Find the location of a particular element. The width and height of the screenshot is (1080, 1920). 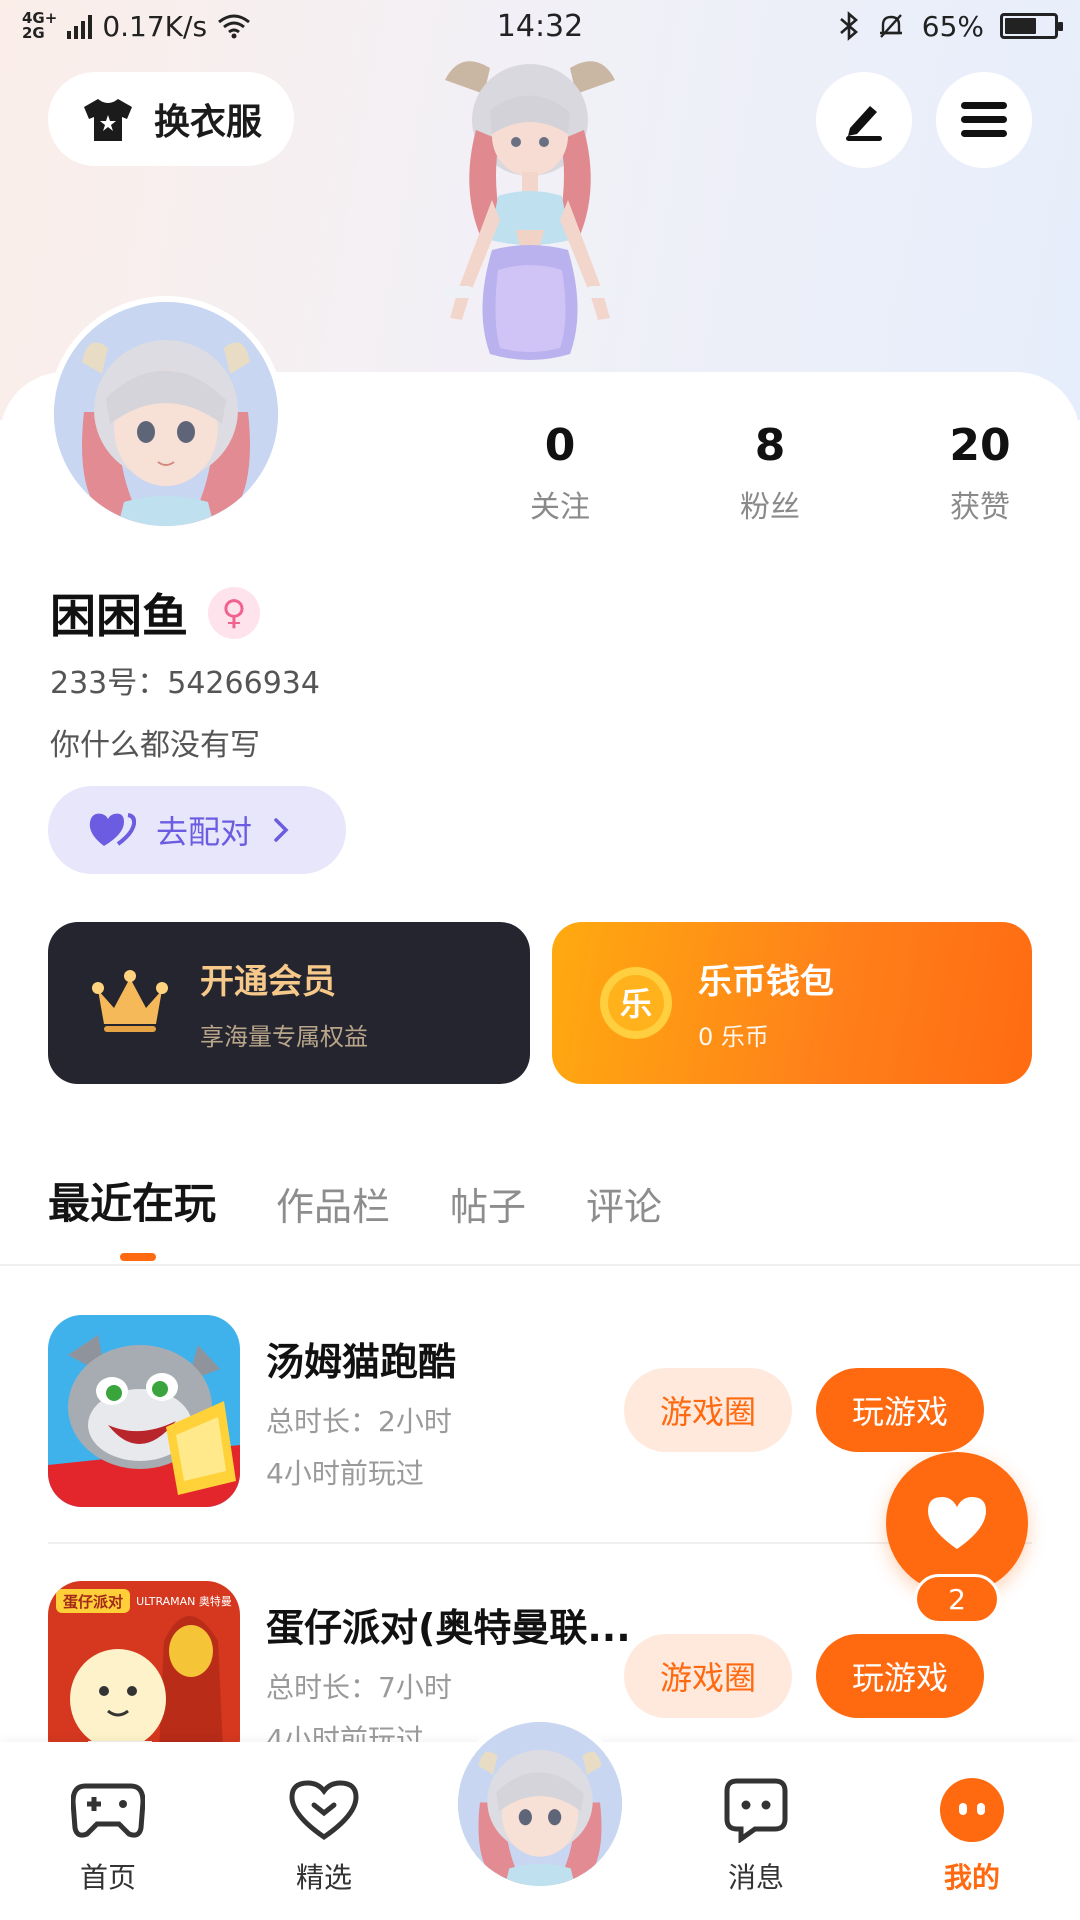

bio: 你什么都没有写 is located at coordinates (155, 742).